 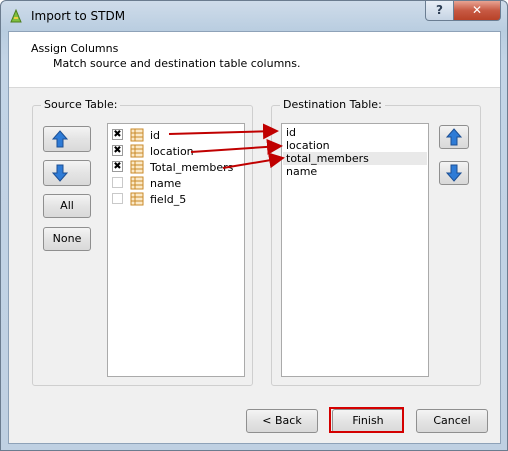 What do you see at coordinates (155, 135) in the screenshot?
I see `source-column-name: id` at bounding box center [155, 135].